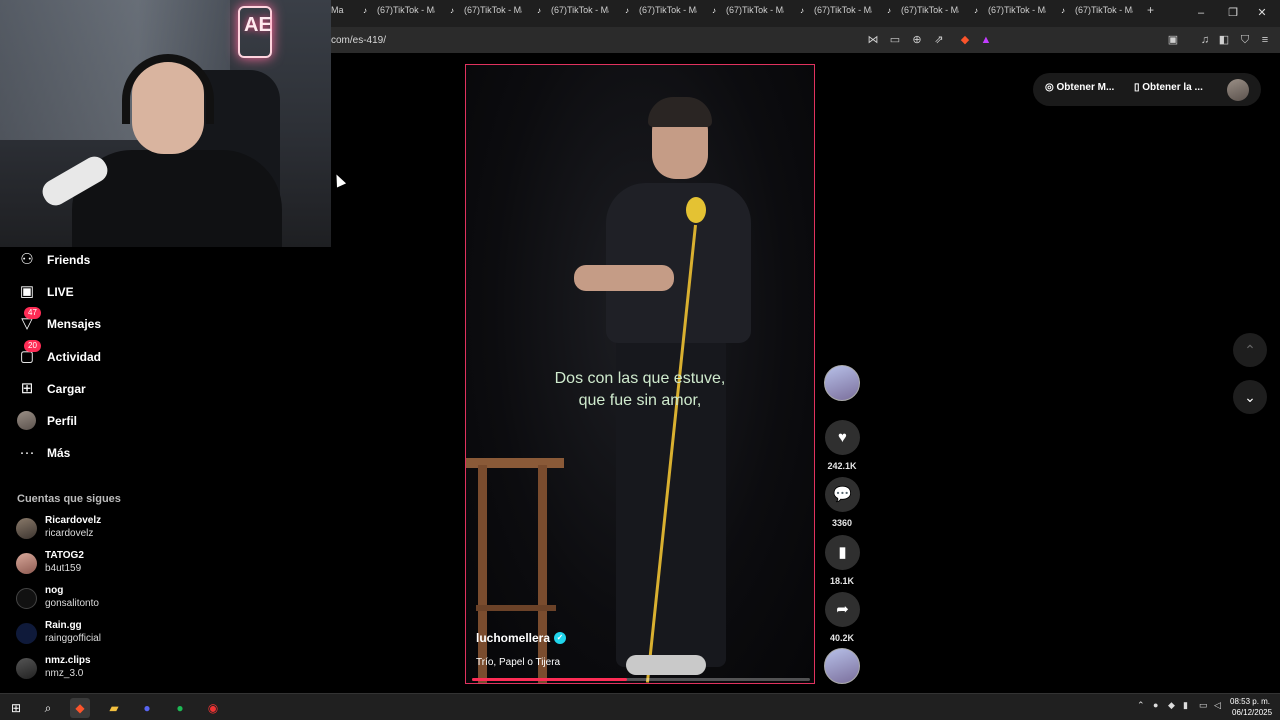  Describe the element at coordinates (1201, 13) in the screenshot. I see `minimize-button: –` at that location.